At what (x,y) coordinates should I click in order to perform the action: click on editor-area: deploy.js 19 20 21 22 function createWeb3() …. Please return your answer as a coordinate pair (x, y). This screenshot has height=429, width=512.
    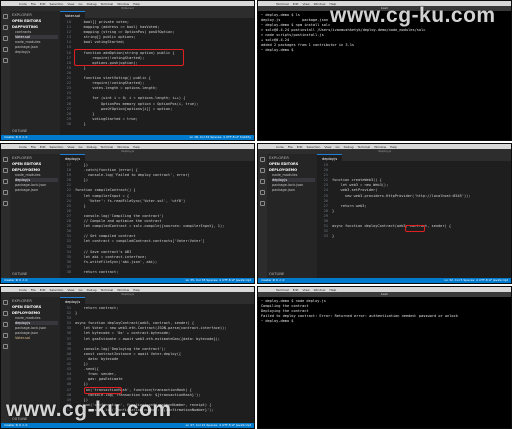
    Looking at the image, I should click on (414, 216).